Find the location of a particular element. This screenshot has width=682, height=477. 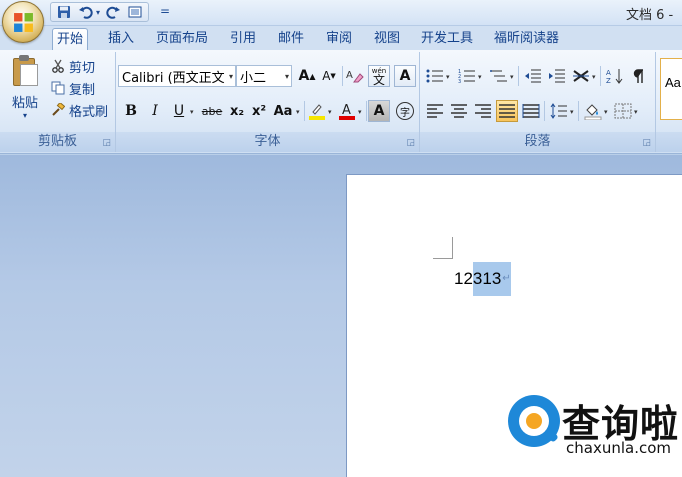

font-name-combo: Calibri (西文正文 ▾ is located at coordinates (177, 76).